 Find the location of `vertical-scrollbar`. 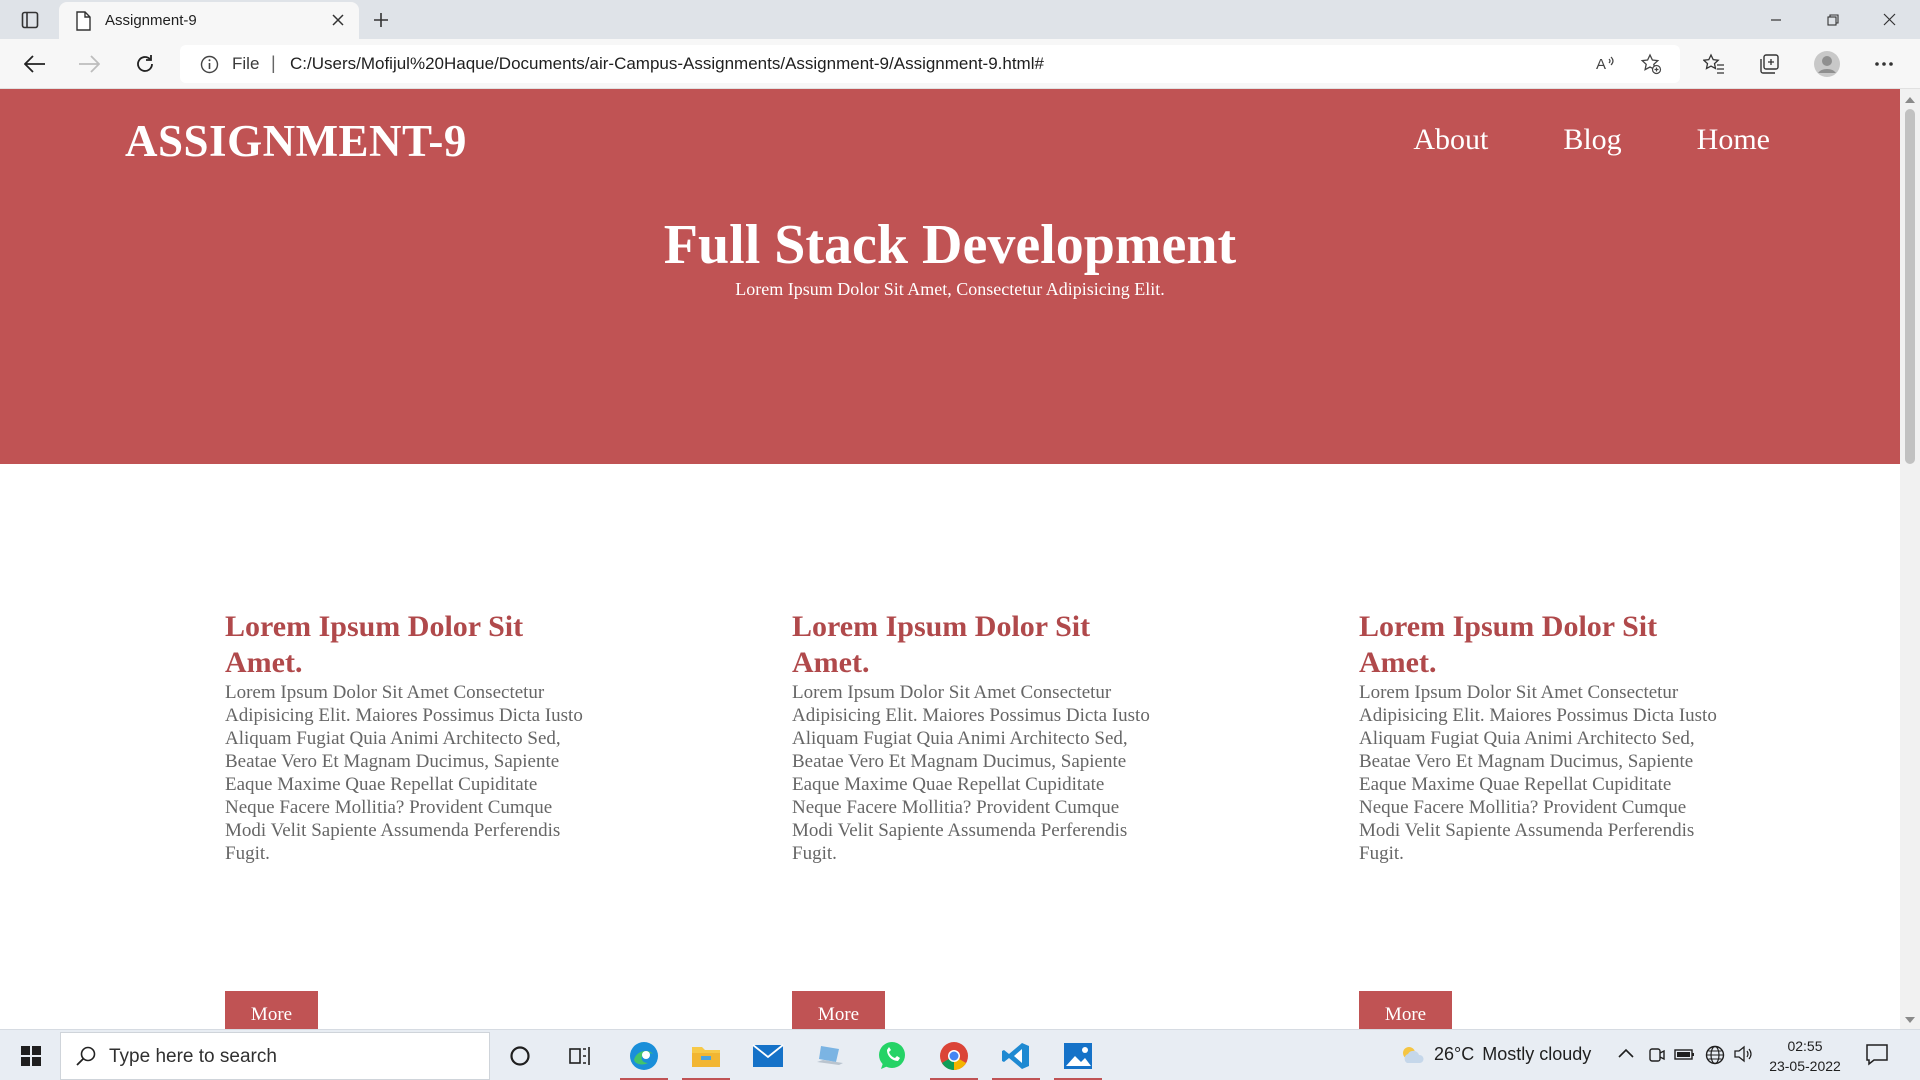

vertical-scrollbar is located at coordinates (1910, 559).